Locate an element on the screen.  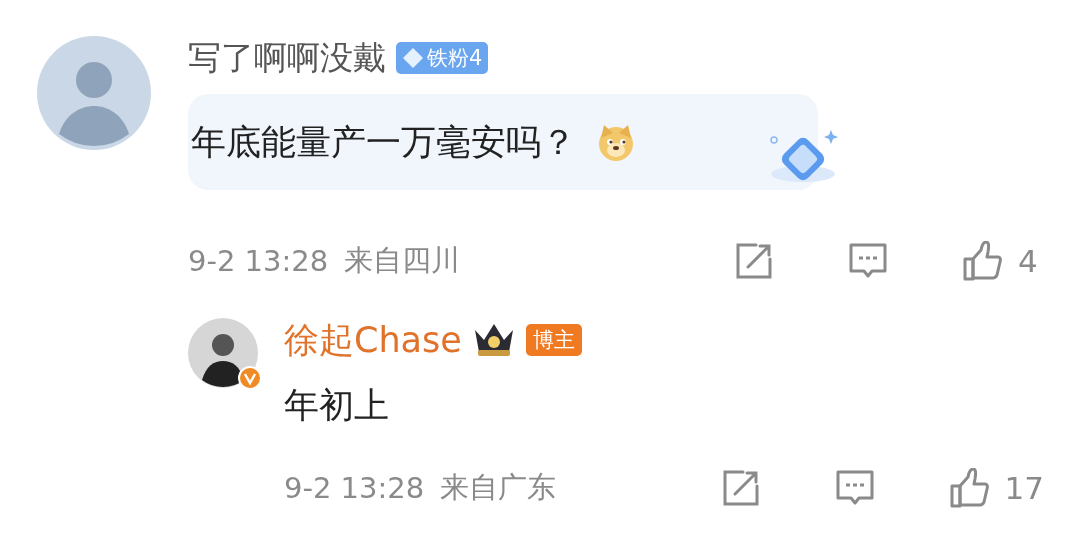
comment-text: 年底能量产一万毫安吗？ is located at coordinates (383, 142).